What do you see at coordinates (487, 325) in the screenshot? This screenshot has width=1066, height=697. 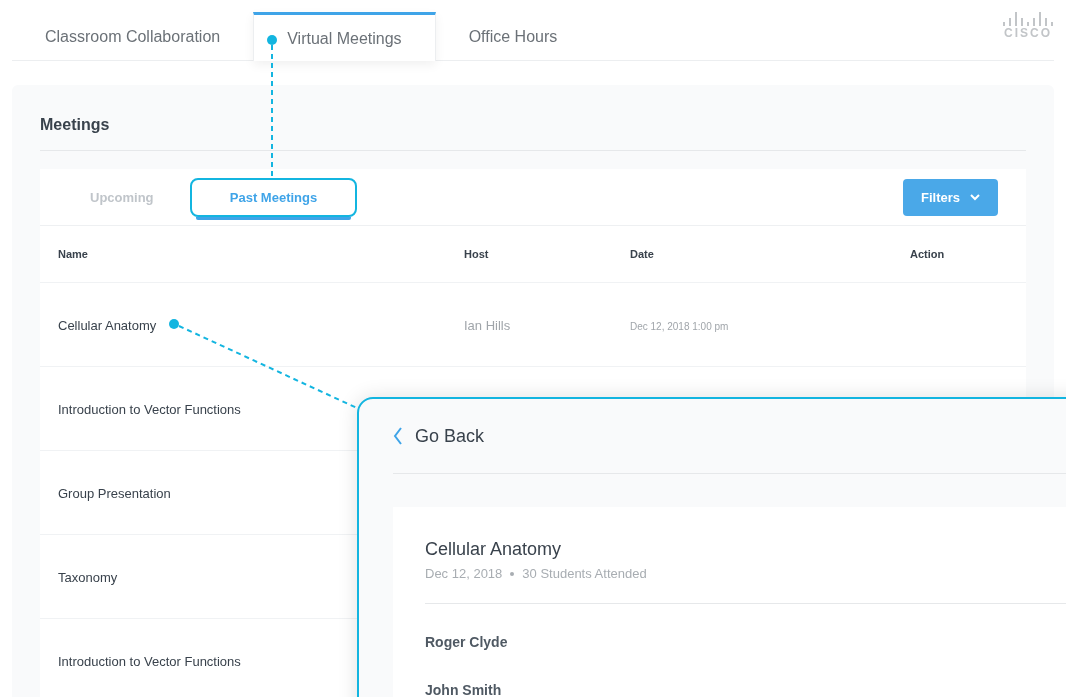 I see `table-cell: Ian Hills` at bounding box center [487, 325].